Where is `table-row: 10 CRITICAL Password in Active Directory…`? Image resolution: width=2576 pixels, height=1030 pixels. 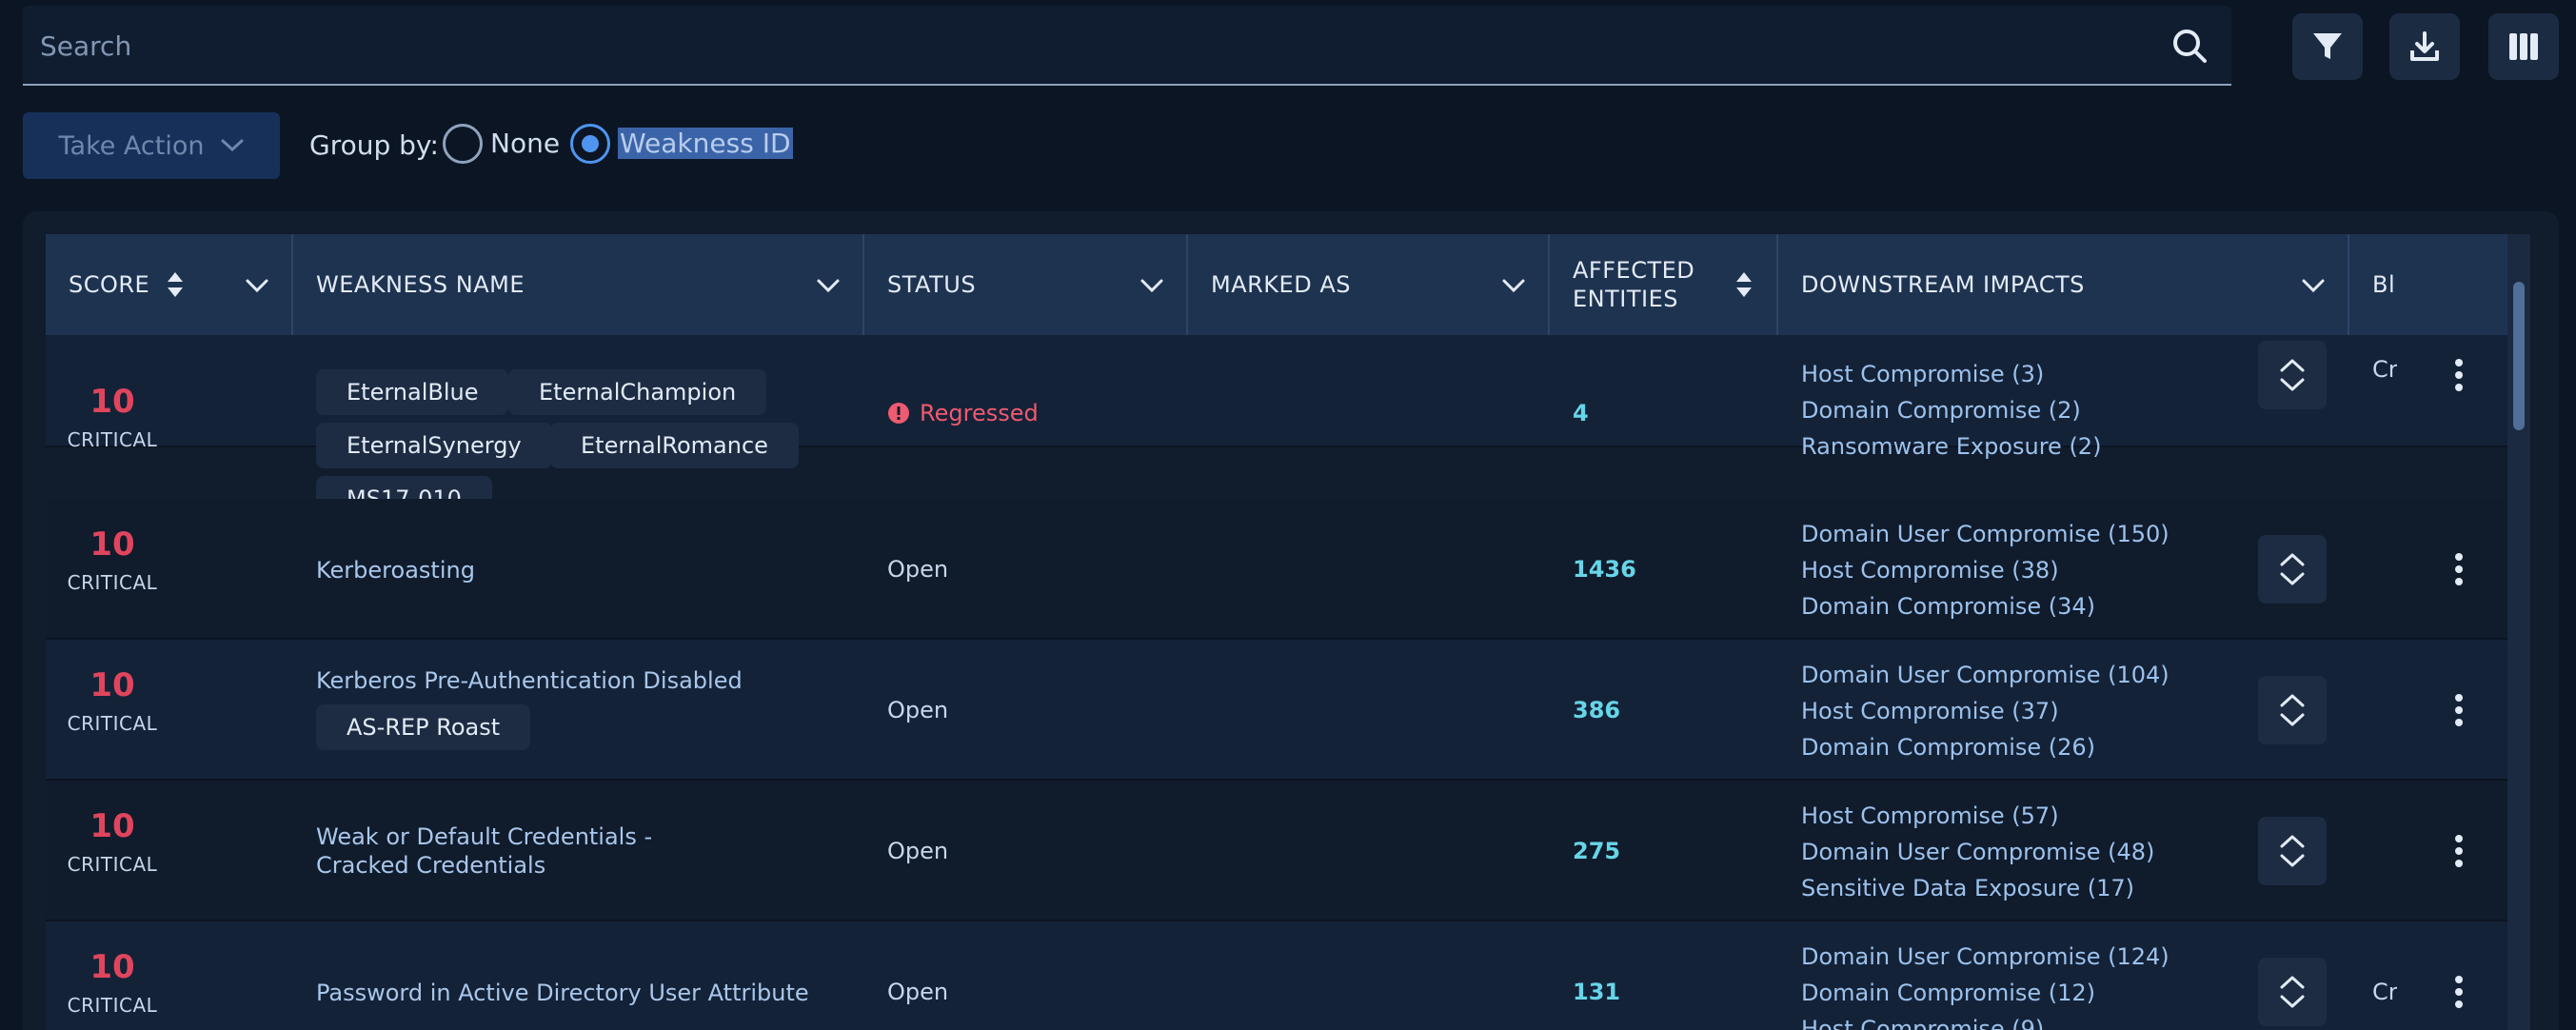
table-row: 10 CRITICAL Password in Active Directory… is located at coordinates (1276, 976).